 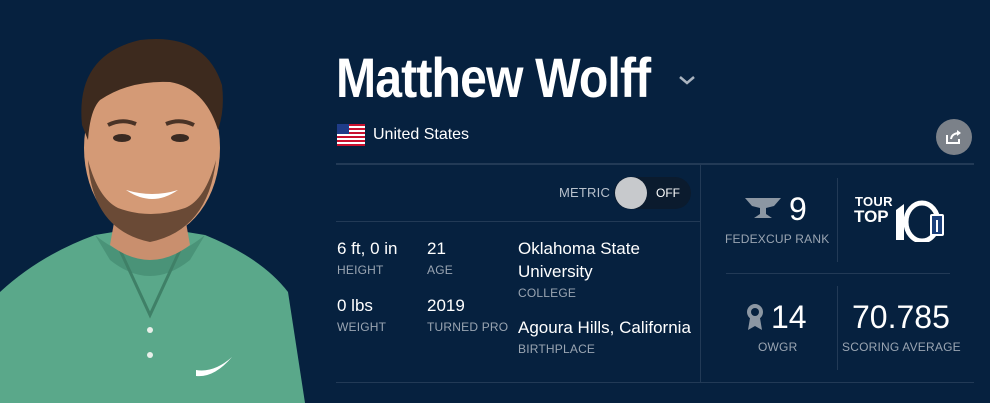 I want to click on chevron-down-icon, so click(x=687, y=80).